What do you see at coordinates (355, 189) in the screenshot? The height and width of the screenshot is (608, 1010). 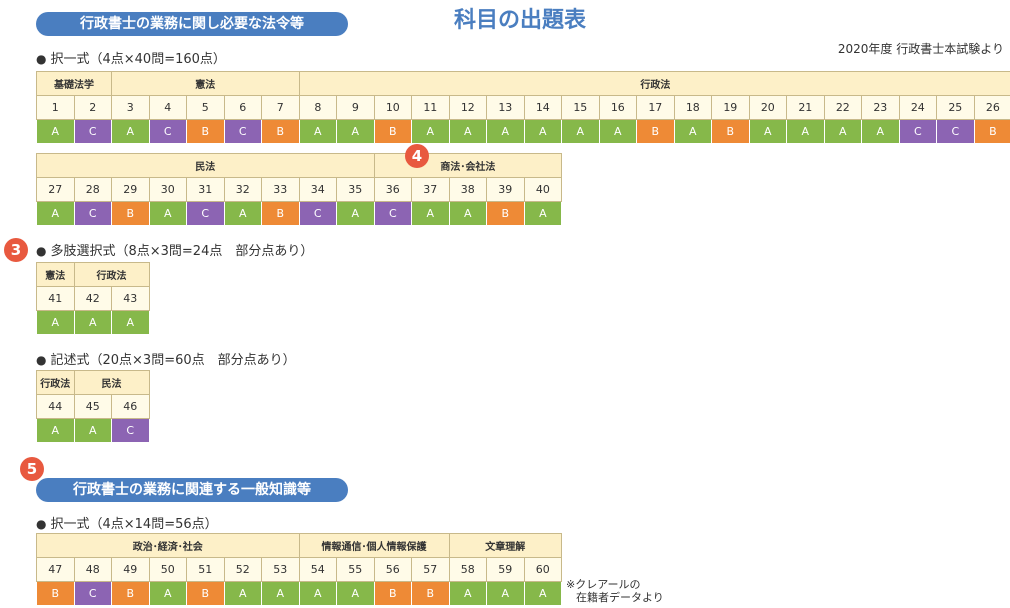 I see `question-number: 35` at bounding box center [355, 189].